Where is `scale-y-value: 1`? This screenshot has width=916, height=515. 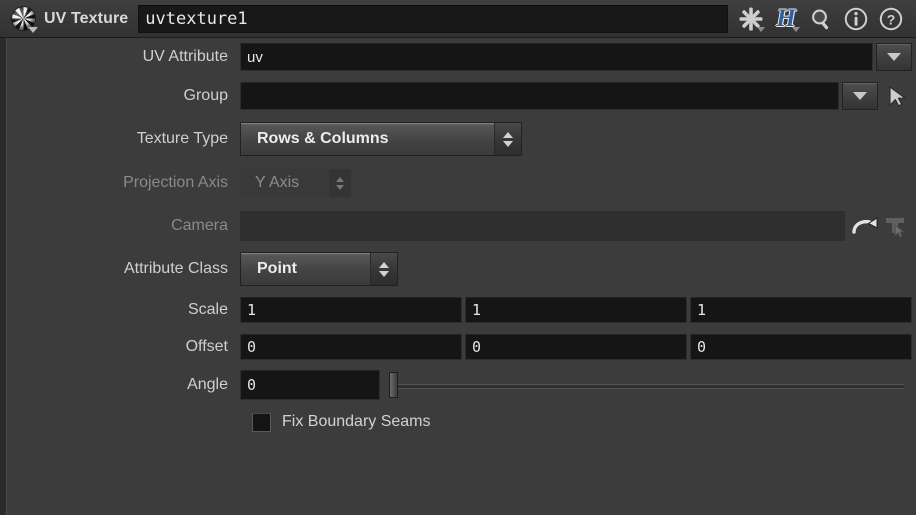 scale-y-value: 1 is located at coordinates (477, 309).